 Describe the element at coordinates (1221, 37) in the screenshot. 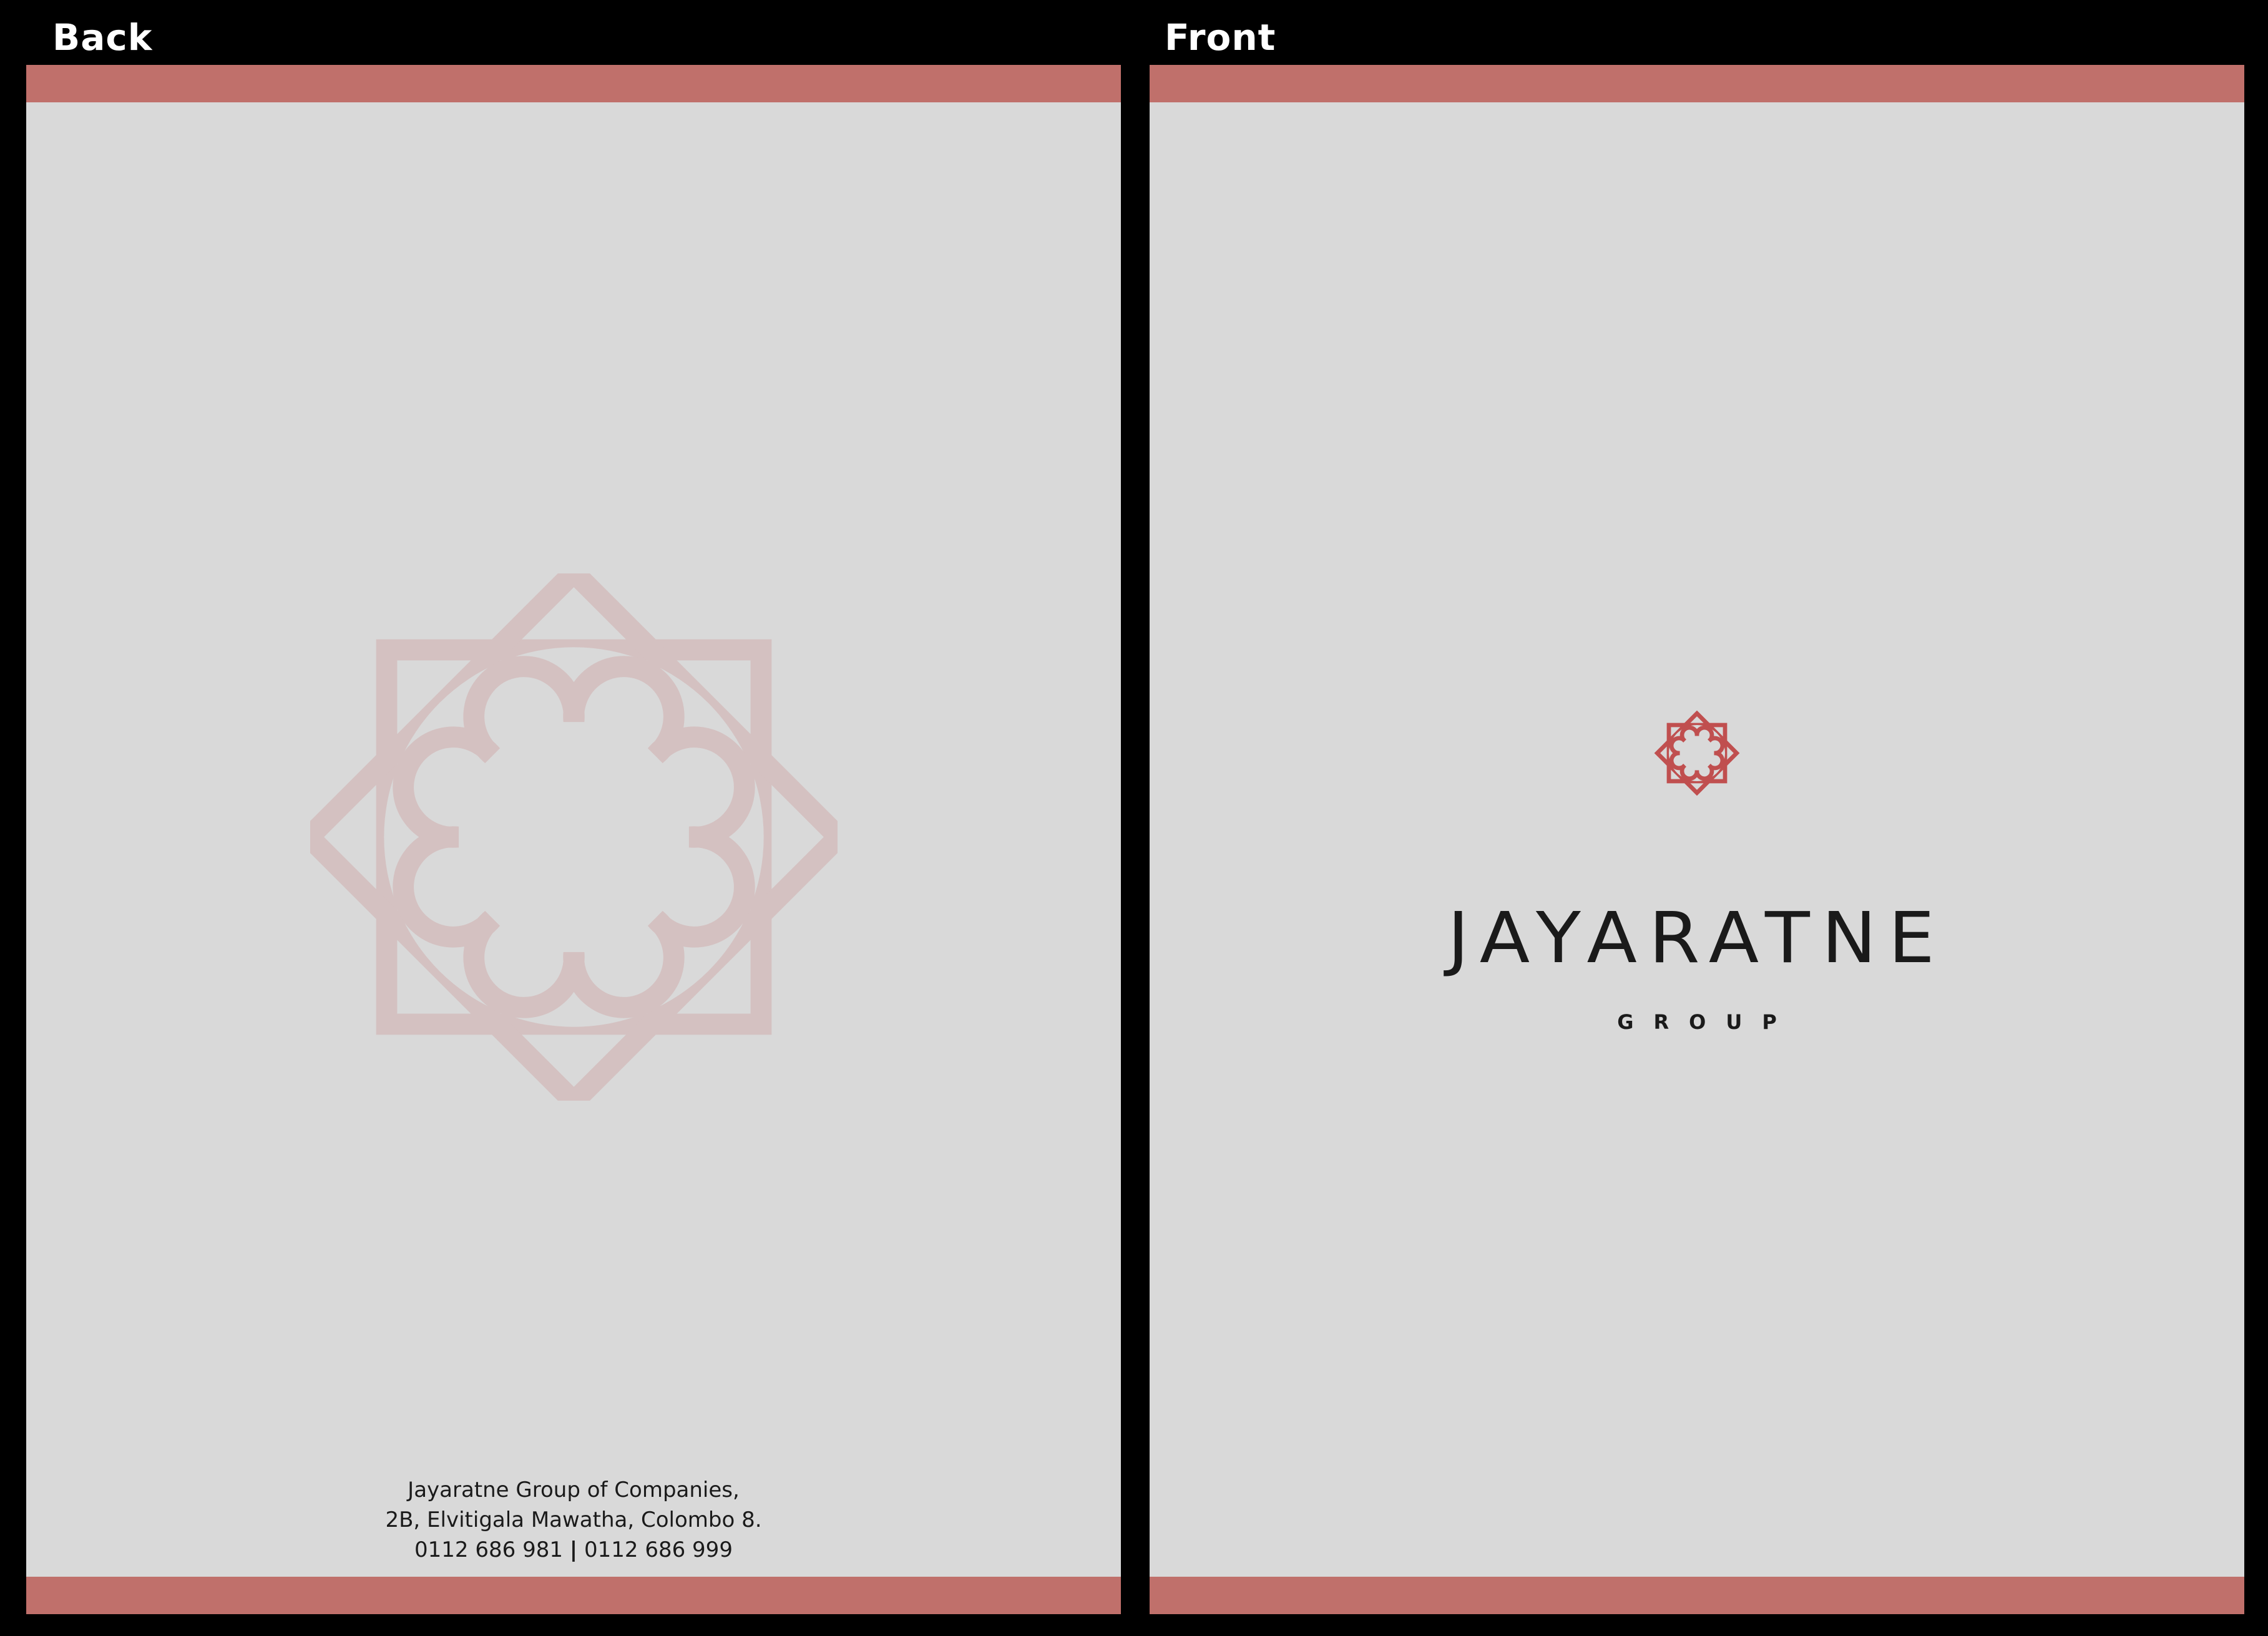

I see `front-panel-label: Front` at that location.